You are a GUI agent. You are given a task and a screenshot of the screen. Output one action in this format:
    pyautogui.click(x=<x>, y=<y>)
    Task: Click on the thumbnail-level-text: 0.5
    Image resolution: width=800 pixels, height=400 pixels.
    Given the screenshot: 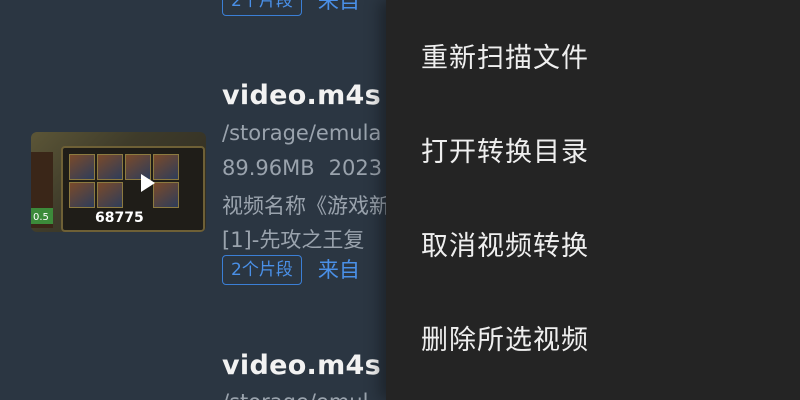 What is the action you would take?
    pyautogui.click(x=41, y=217)
    